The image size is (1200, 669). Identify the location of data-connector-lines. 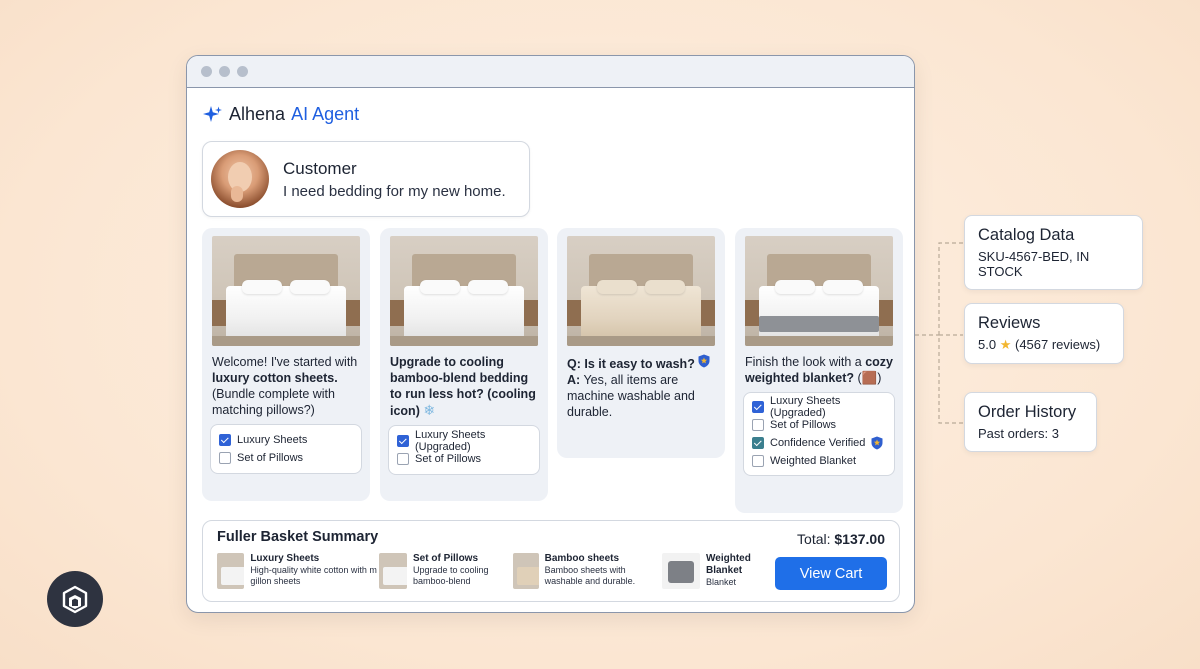
(939, 333).